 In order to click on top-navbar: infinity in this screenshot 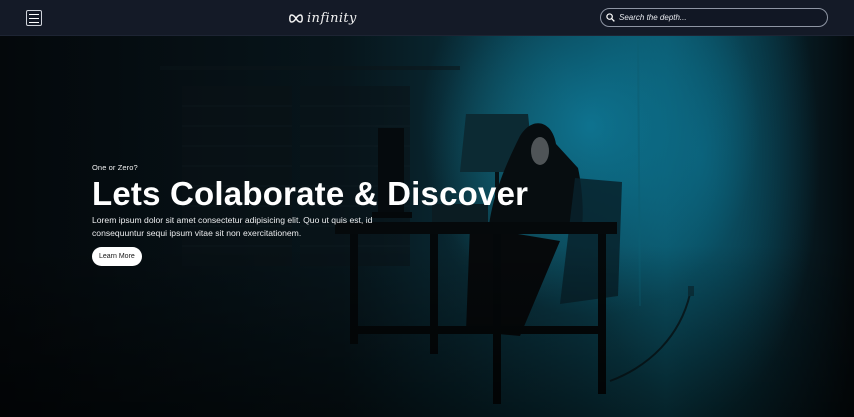, I will do `click(427, 18)`.